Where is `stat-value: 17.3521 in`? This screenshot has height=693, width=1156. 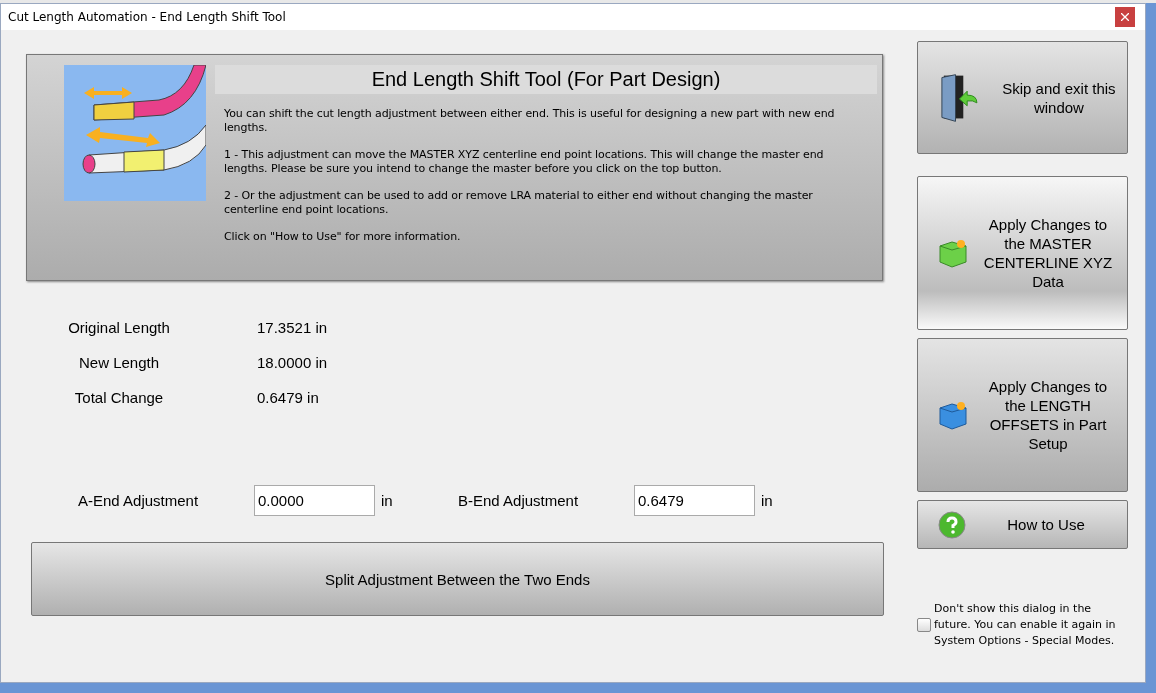
stat-value: 17.3521 in is located at coordinates (293, 328).